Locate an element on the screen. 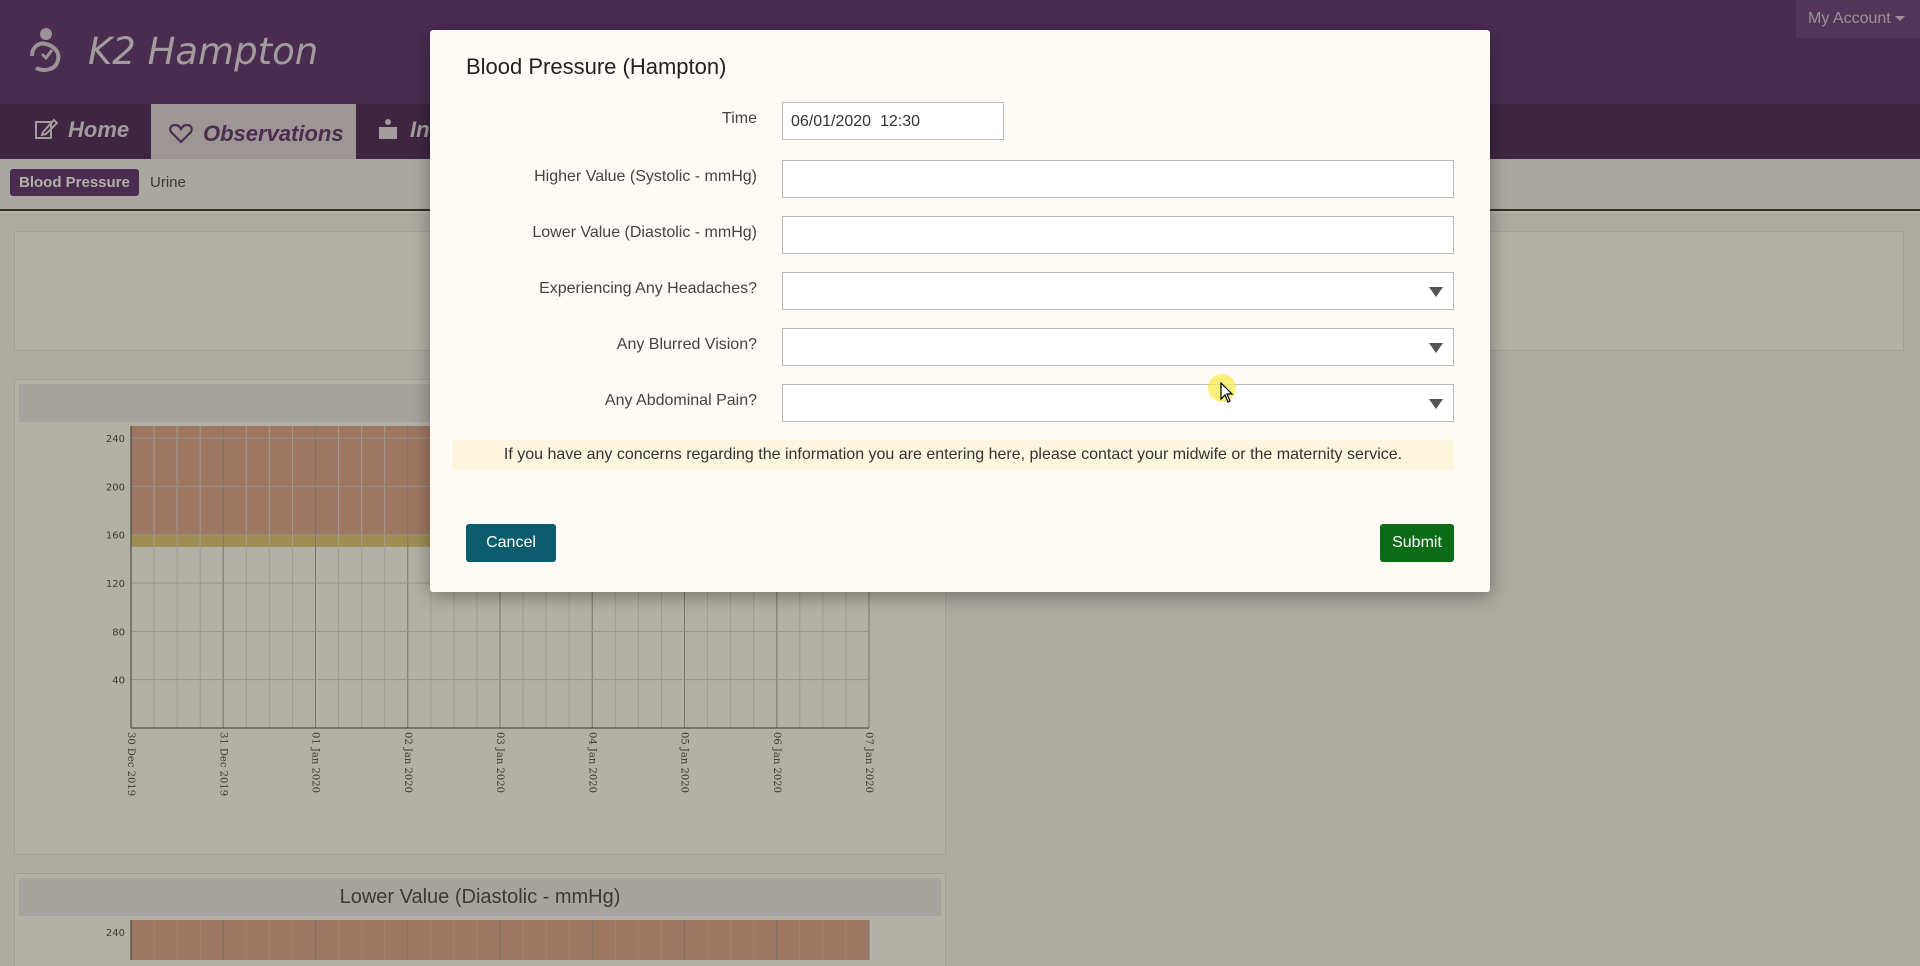  abdominal-row: Any Abdominal Pain? is located at coordinates (960, 403).